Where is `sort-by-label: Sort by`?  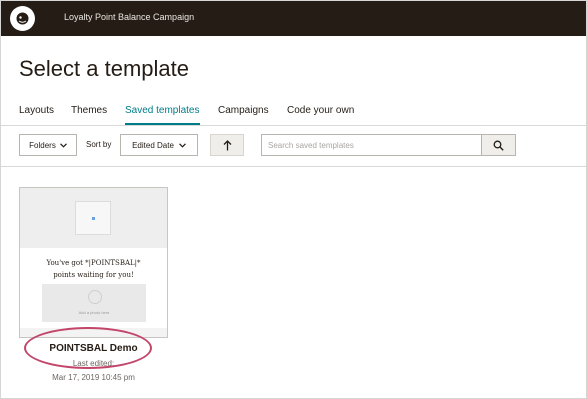
sort-by-label: Sort by is located at coordinates (99, 144).